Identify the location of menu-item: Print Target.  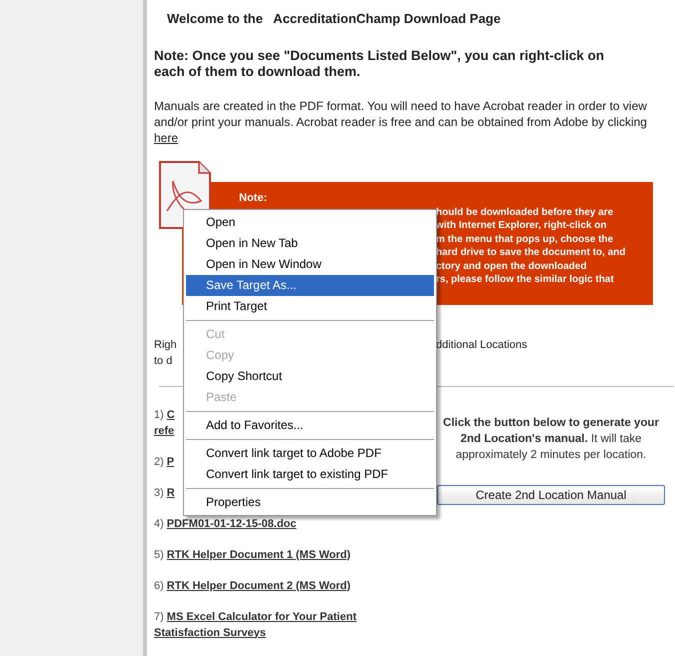
(310, 306).